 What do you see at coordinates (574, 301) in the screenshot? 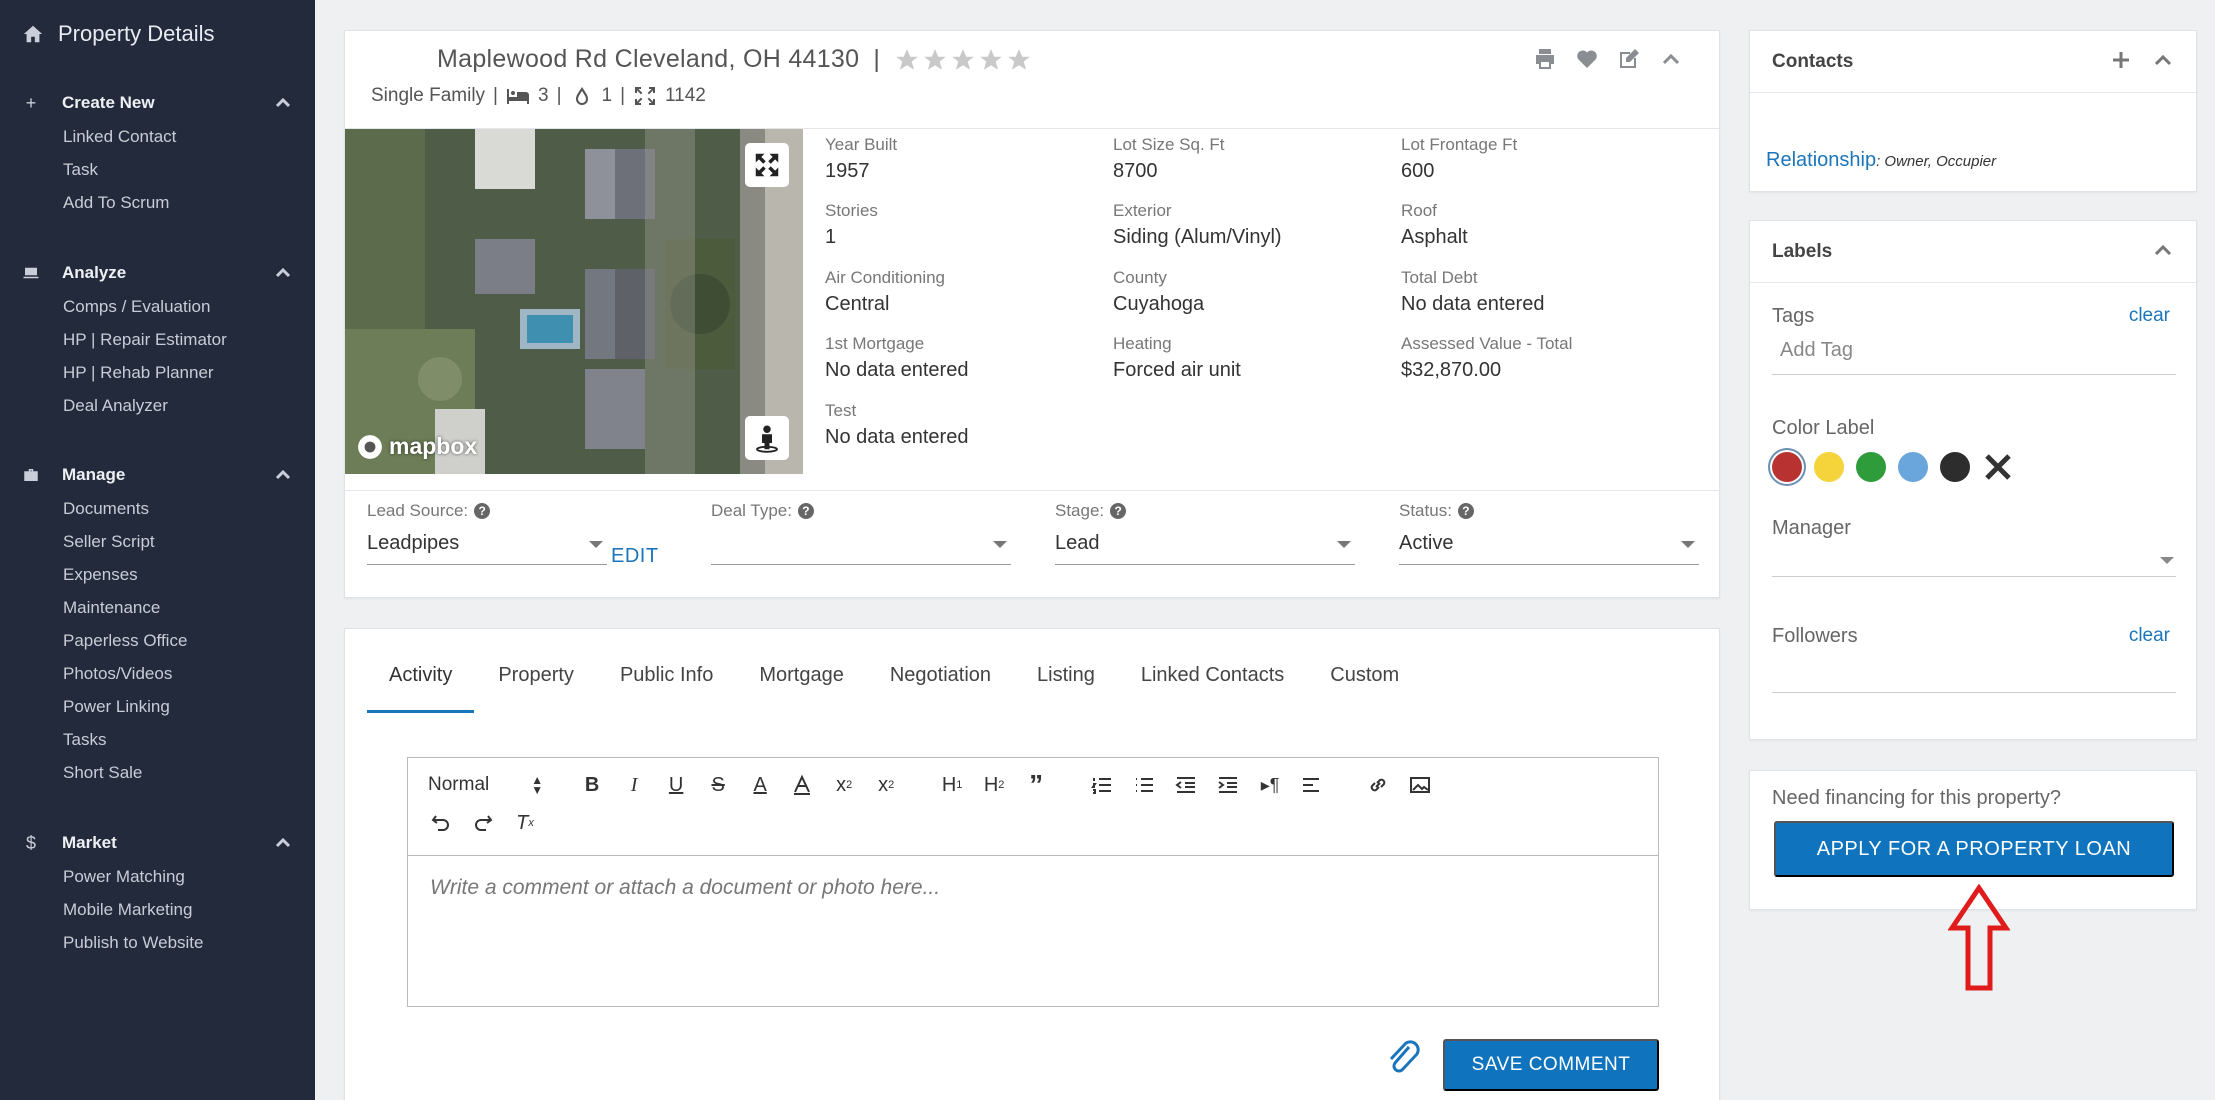
I see `property-map: mapbox` at bounding box center [574, 301].